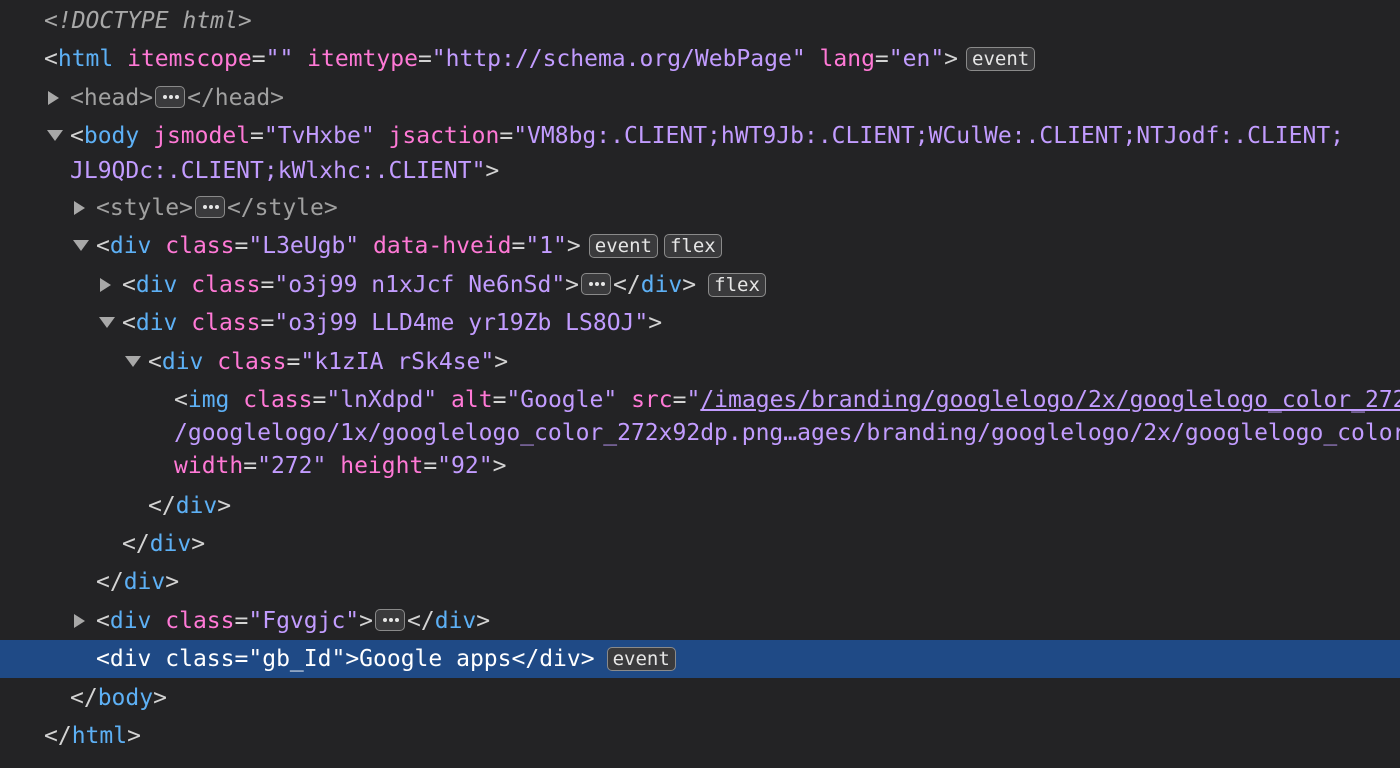 This screenshot has height=768, width=1400. What do you see at coordinates (472, 400) in the screenshot?
I see `attr-name: alt` at bounding box center [472, 400].